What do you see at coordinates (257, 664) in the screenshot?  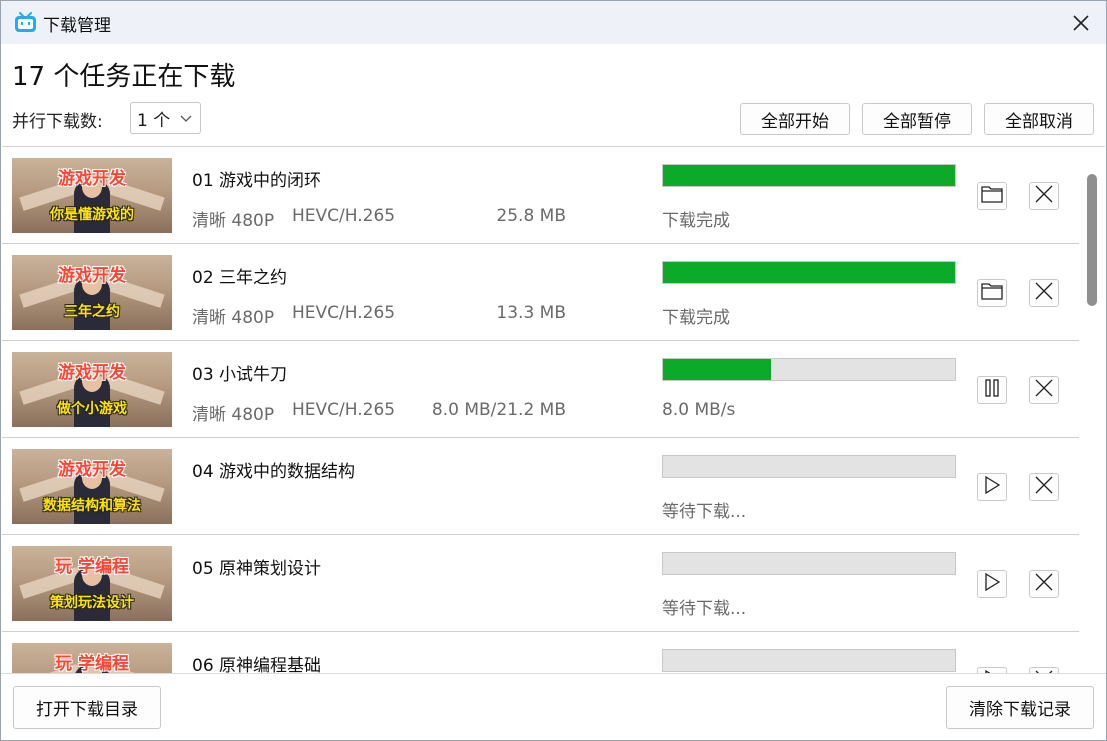 I see `task-title: 06 原神编程基础` at bounding box center [257, 664].